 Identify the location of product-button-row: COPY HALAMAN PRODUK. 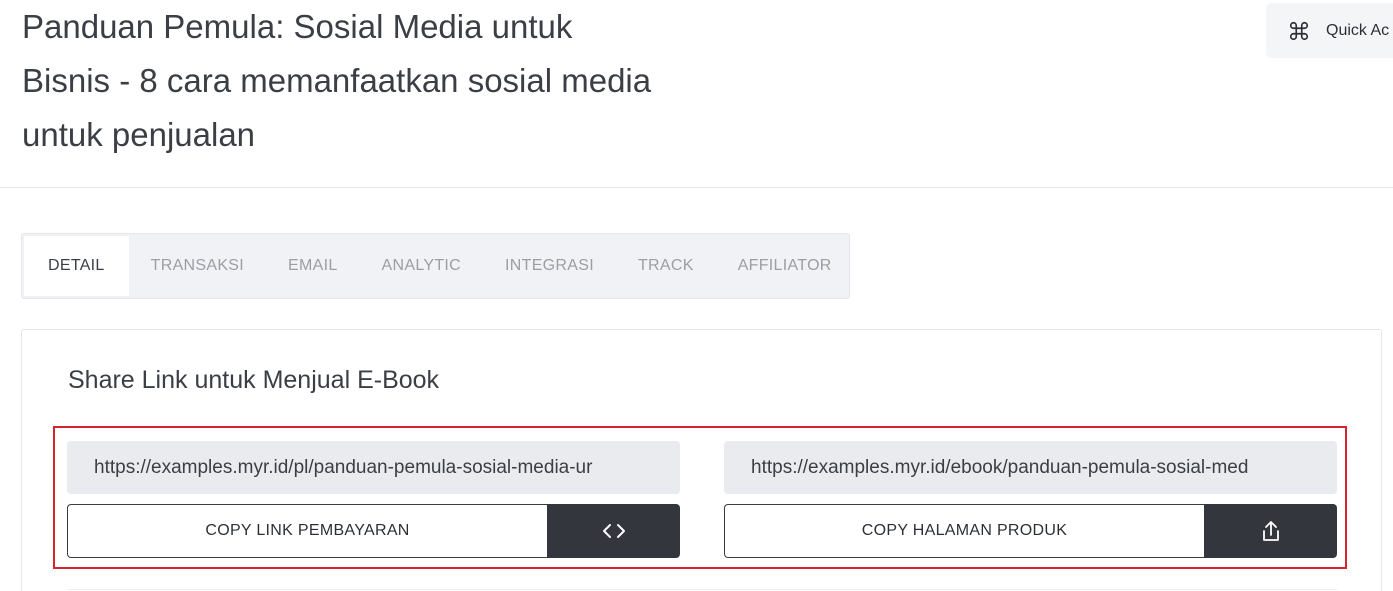
(1030, 531).